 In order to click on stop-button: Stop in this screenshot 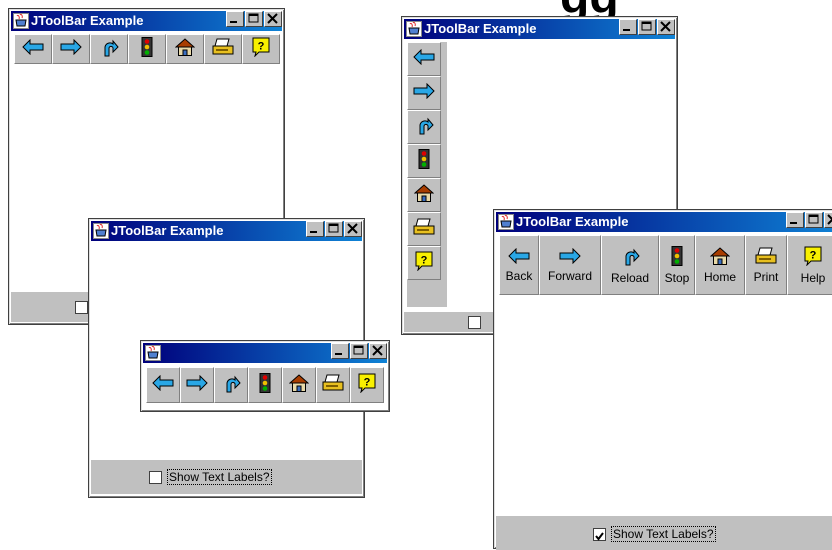, I will do `click(677, 265)`.